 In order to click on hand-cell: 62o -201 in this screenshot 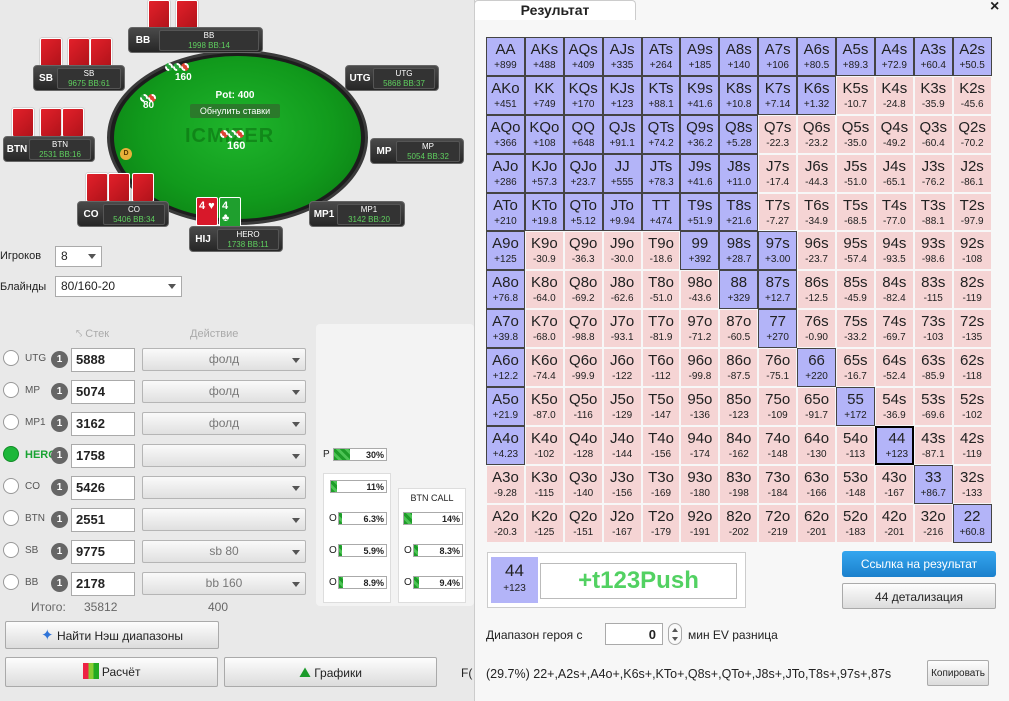, I will do `click(817, 523)`.